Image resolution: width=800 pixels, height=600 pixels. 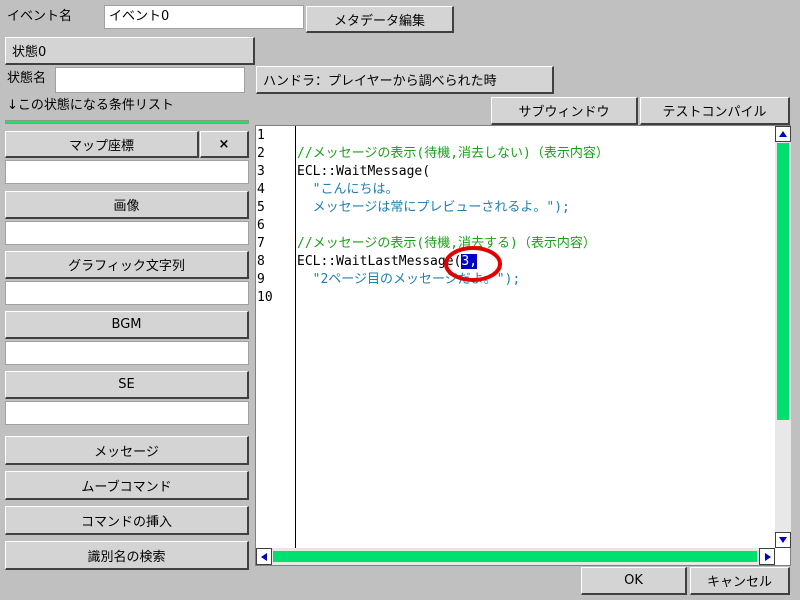 What do you see at coordinates (740, 581) in the screenshot?
I see `cancel-button: キャンセル` at bounding box center [740, 581].